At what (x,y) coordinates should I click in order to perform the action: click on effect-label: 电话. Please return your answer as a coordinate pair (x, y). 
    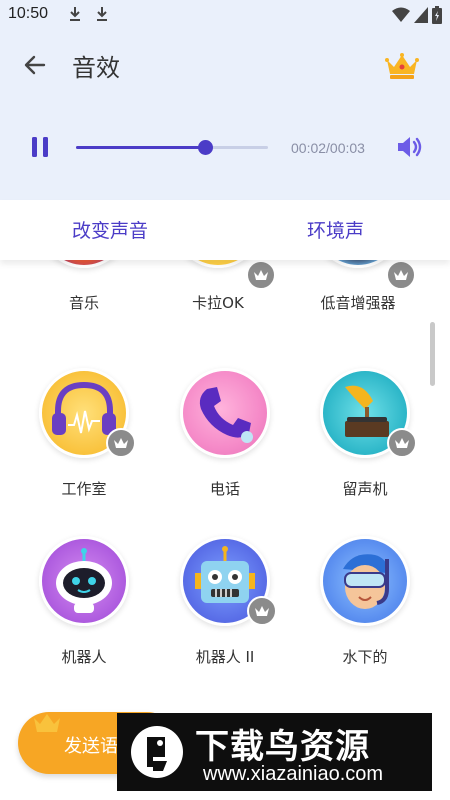
    Looking at the image, I should click on (224, 489).